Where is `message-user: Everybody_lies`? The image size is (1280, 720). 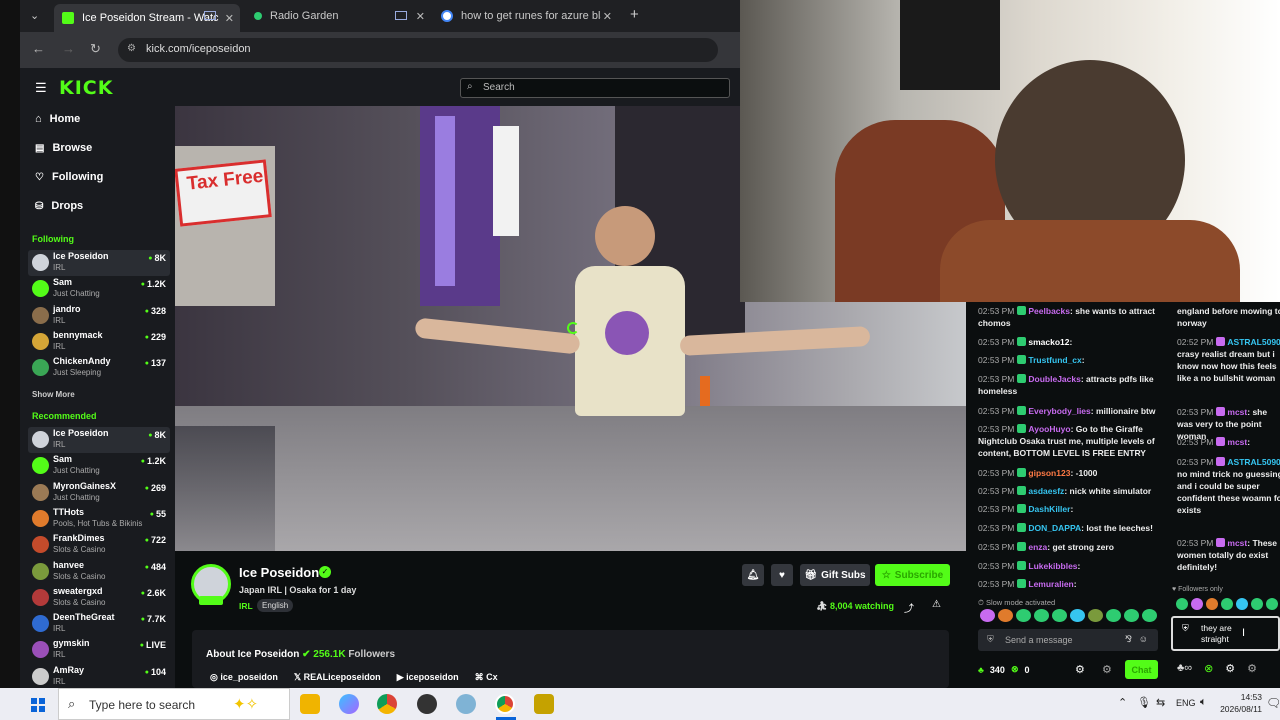
message-user: Everybody_lies is located at coordinates (1059, 411).